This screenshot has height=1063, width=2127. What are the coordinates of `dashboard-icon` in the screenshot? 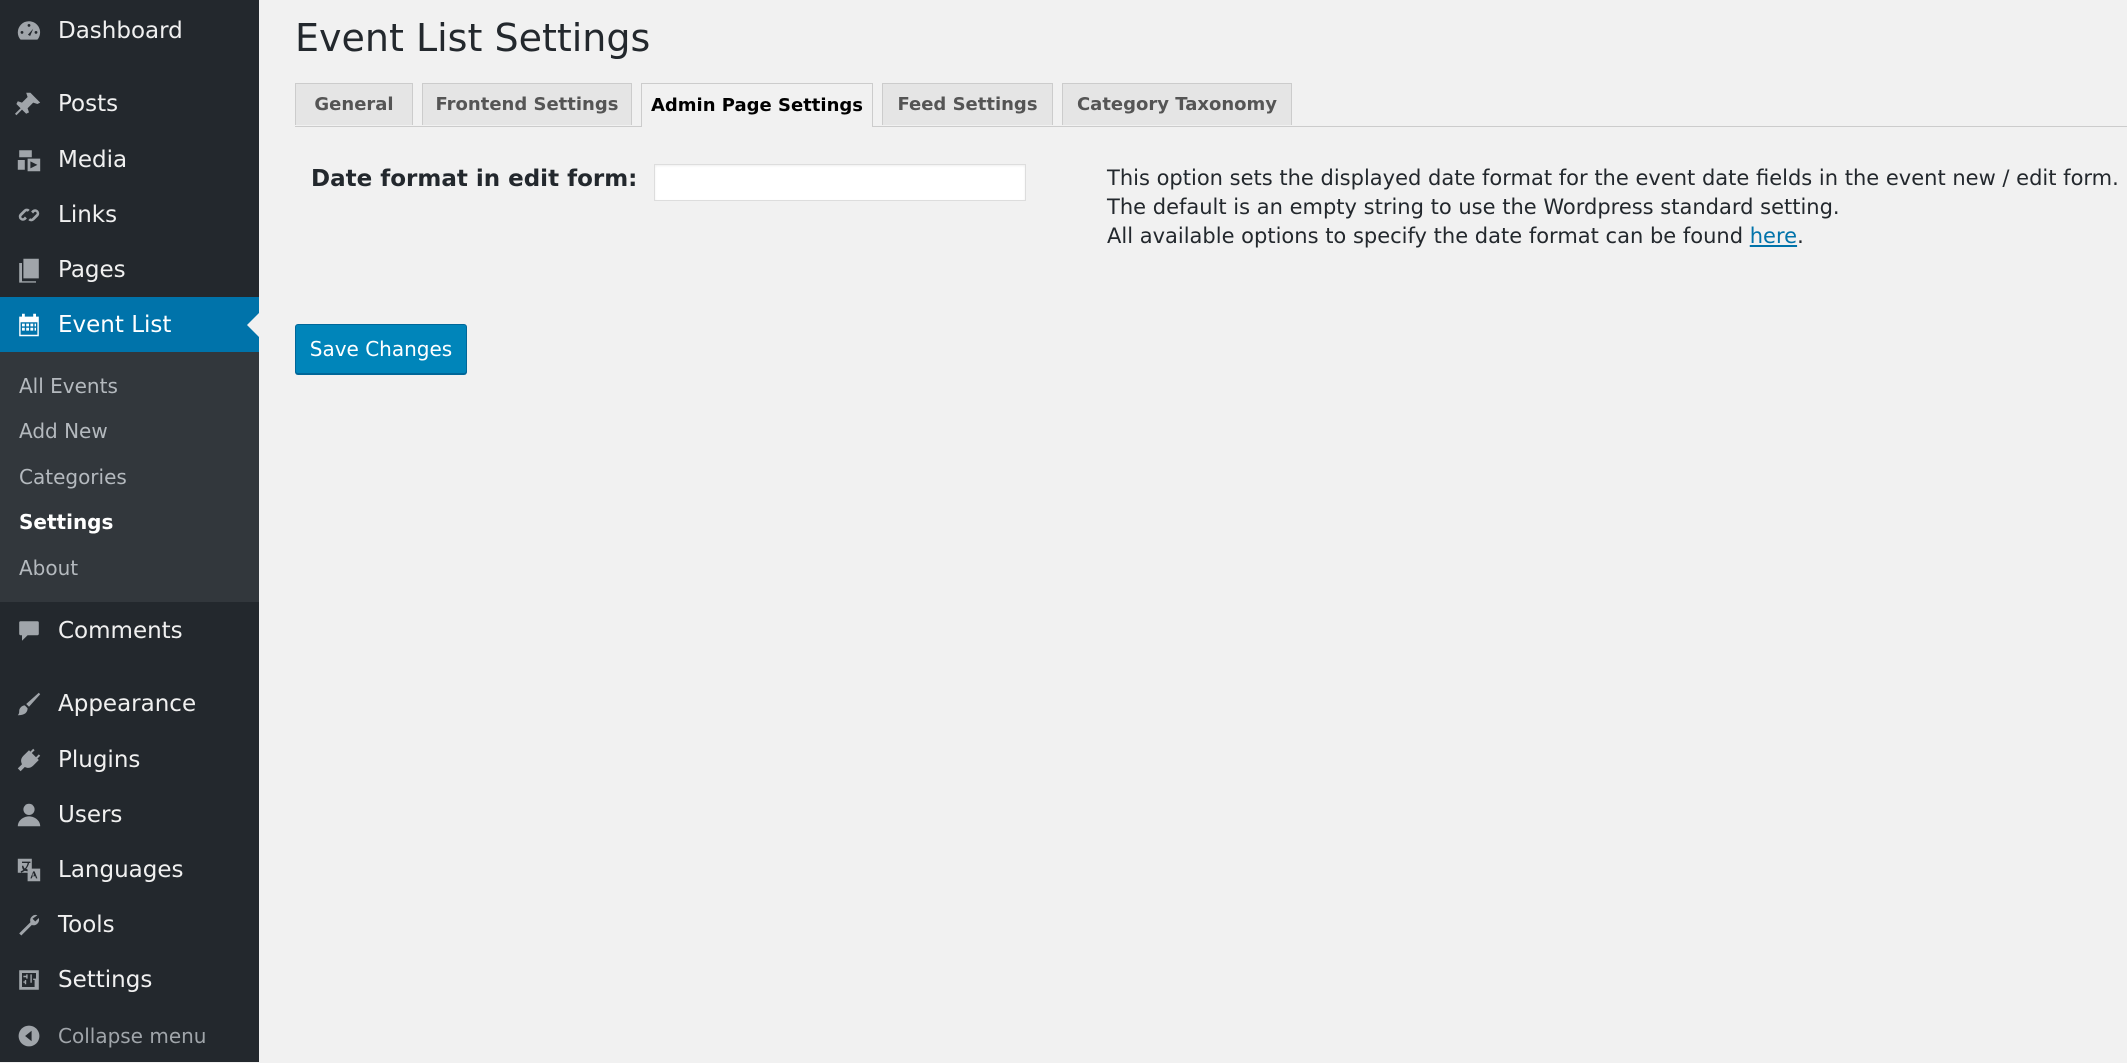 It's located at (29, 31).